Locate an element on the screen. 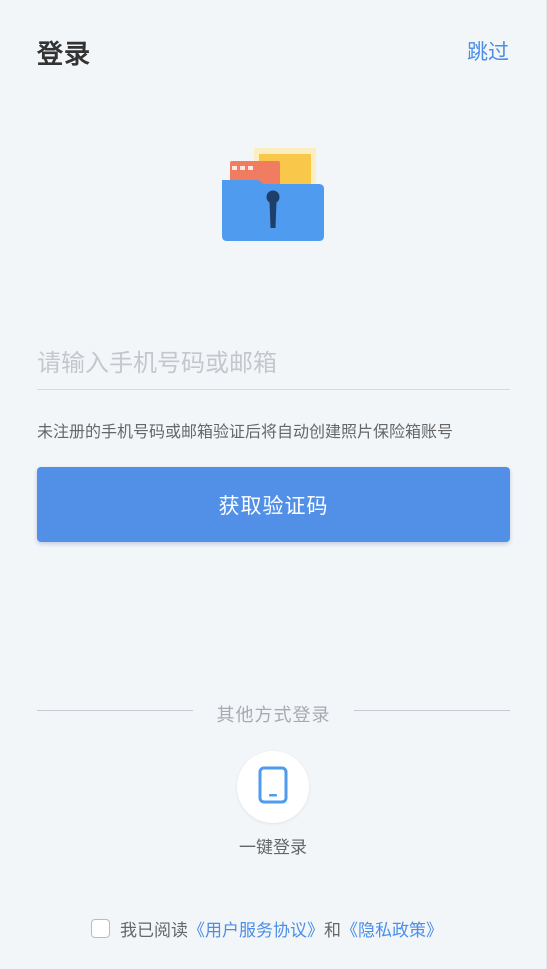 This screenshot has width=547, height=969. other-methods-label: 其他方式登录 is located at coordinates (273, 715).